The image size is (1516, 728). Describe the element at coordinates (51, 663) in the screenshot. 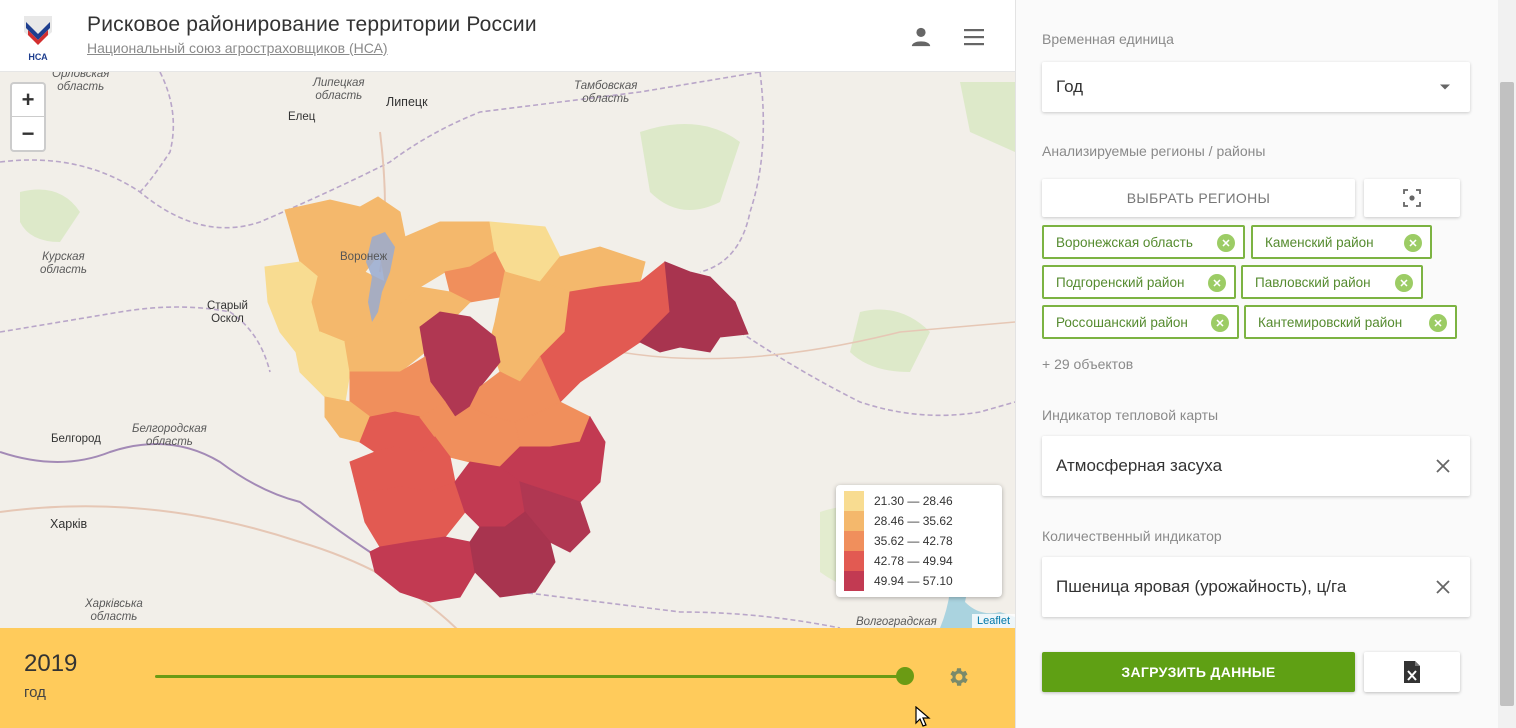

I see `selected-year: 2019` at that location.